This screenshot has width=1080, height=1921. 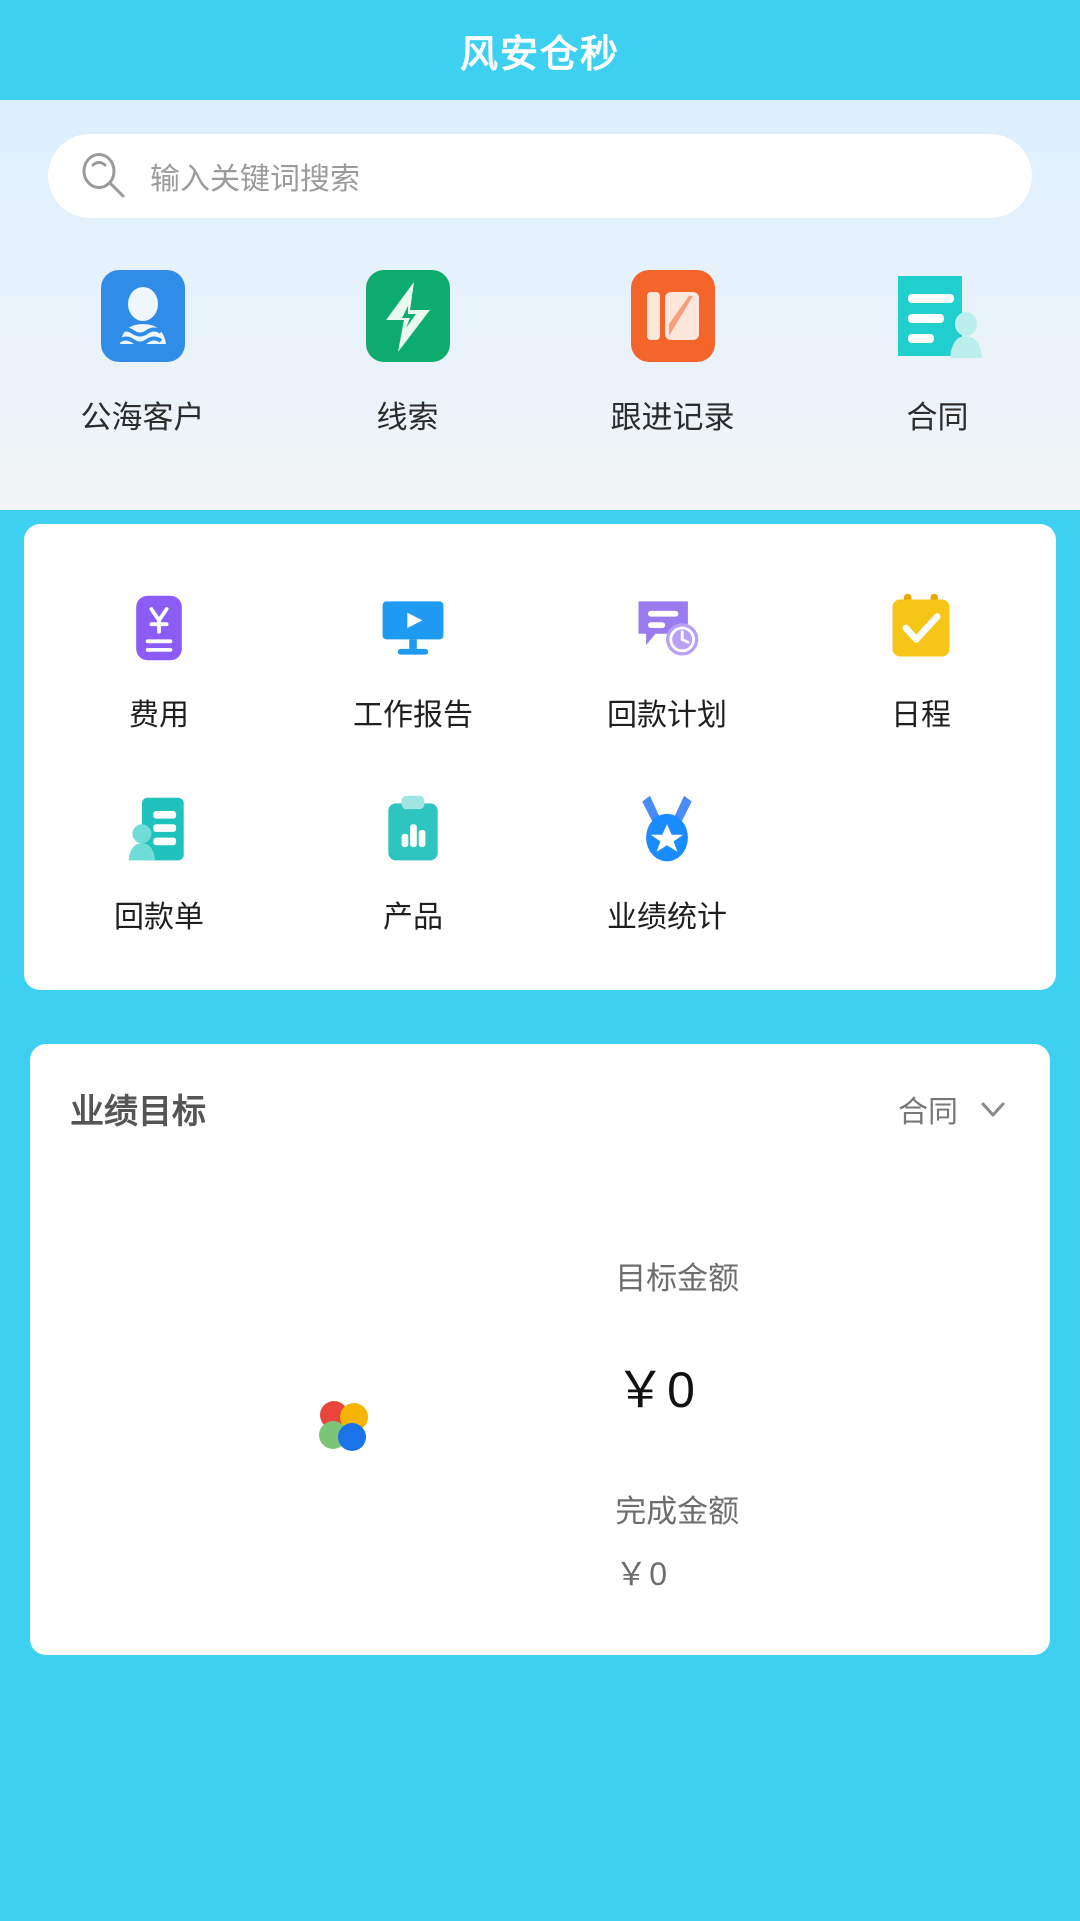 I want to click on quick-nav-label: 线索, so click(x=407, y=417).